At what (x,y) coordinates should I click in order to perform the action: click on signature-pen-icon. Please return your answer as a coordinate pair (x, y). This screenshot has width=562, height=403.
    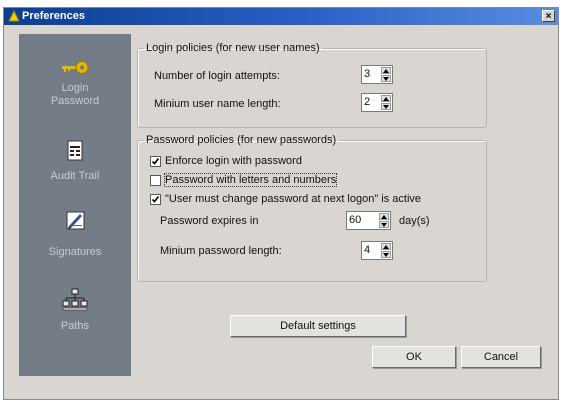
    Looking at the image, I should click on (75, 219).